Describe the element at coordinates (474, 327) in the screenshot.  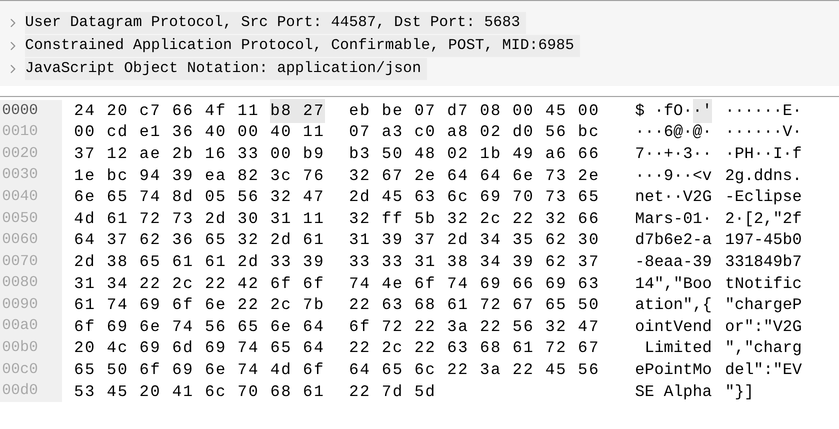
I see `hex-bytes: 6f 72 22 3a 22 56 32 47` at that location.